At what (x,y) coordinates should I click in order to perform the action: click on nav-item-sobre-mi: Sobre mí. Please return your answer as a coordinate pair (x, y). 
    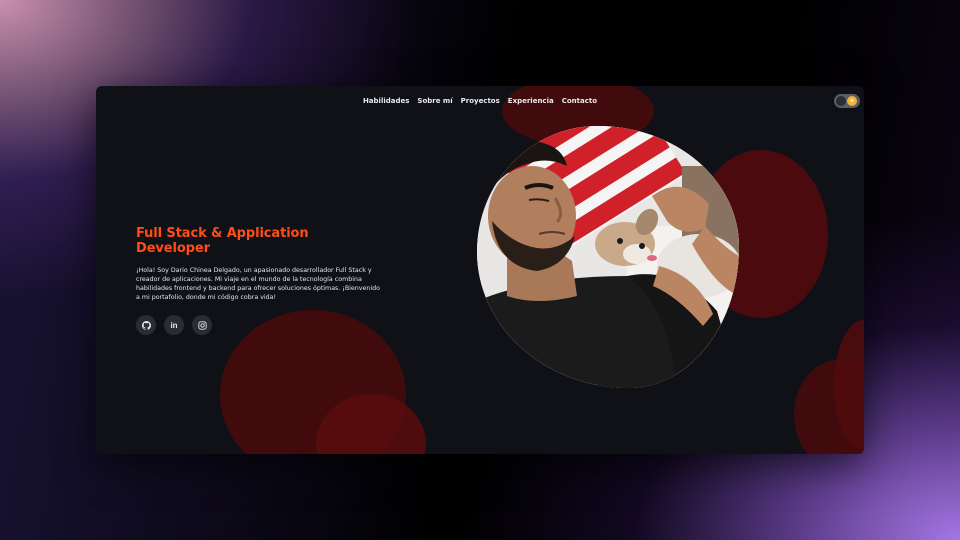
    Looking at the image, I should click on (434, 101).